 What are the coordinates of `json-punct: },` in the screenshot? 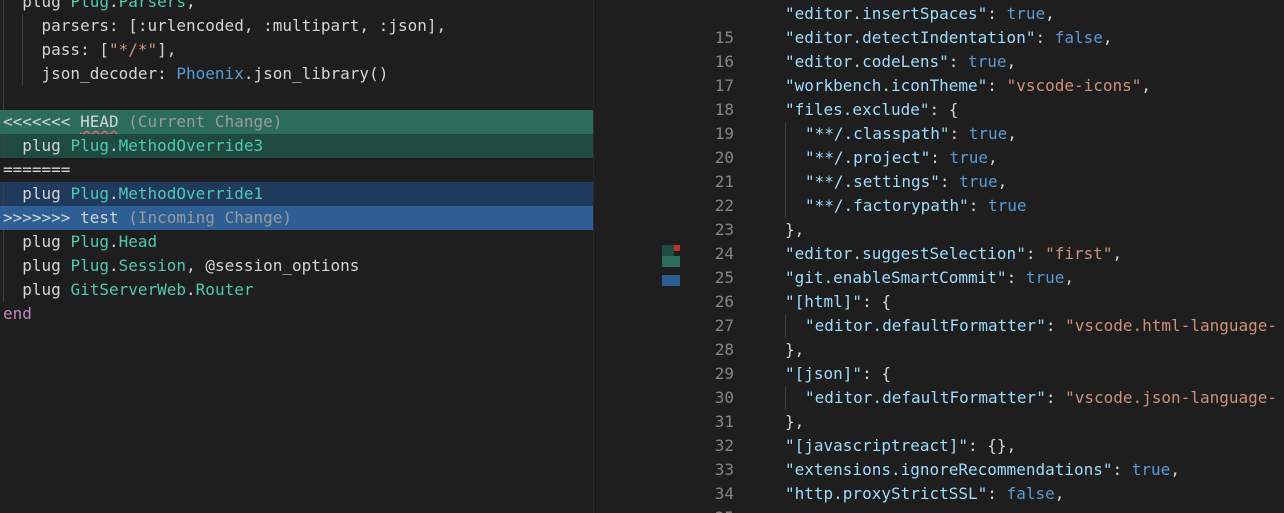 It's located at (795, 421).